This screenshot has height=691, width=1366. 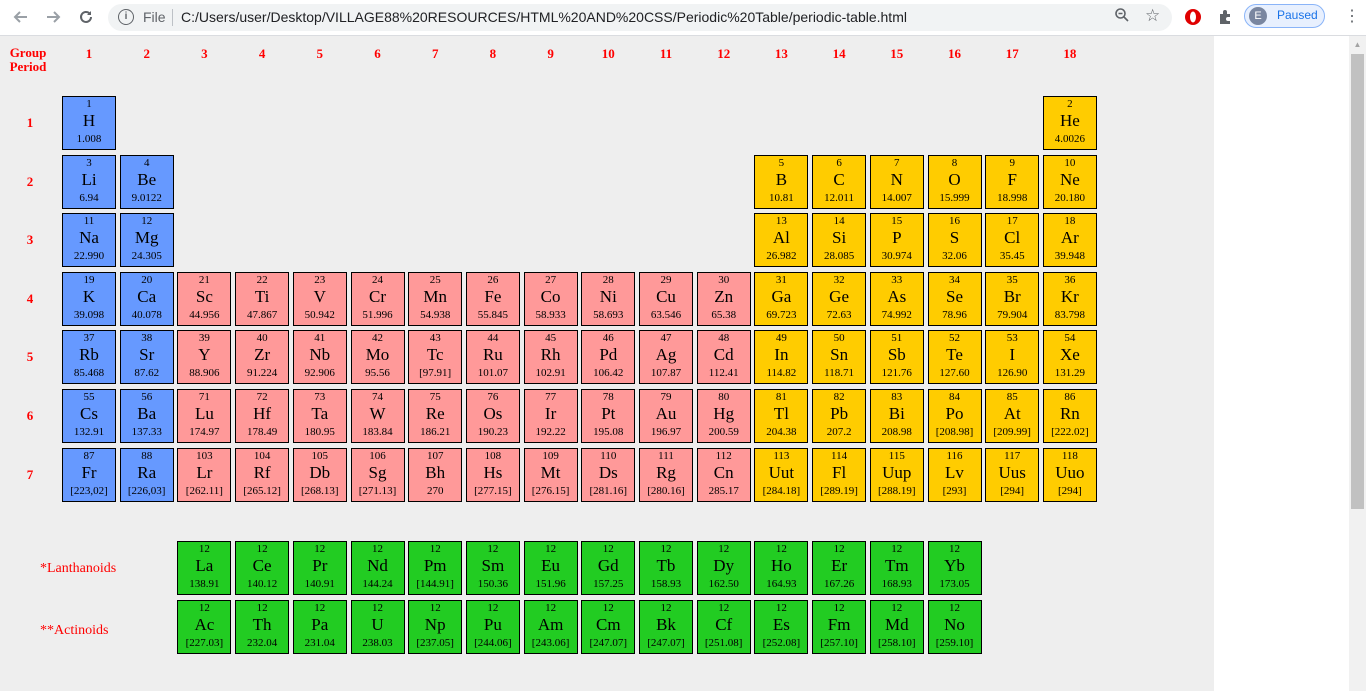 I want to click on scroll-thumb, so click(x=1357, y=281).